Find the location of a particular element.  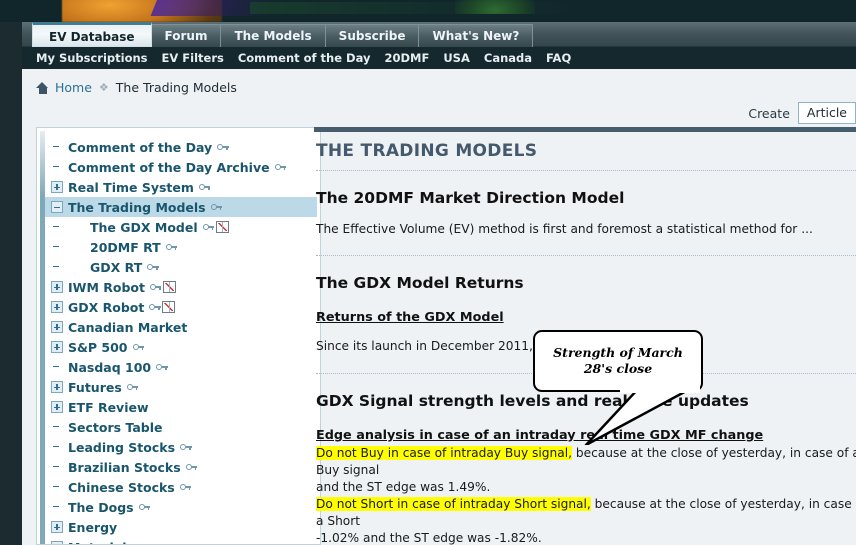

sidebar-item-content: Futures is located at coordinates (103, 387).